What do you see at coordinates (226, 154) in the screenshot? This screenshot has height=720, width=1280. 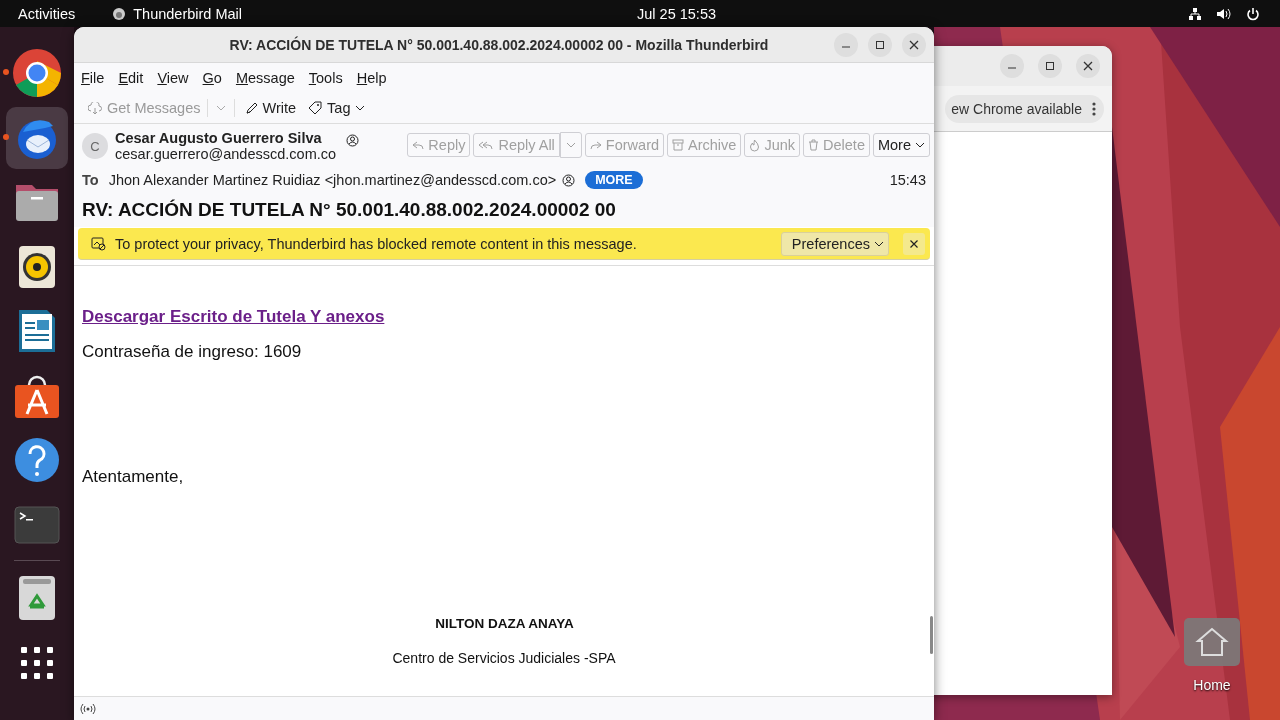 I see `sender-email: cesar.guerrero@andesscd.com.co` at bounding box center [226, 154].